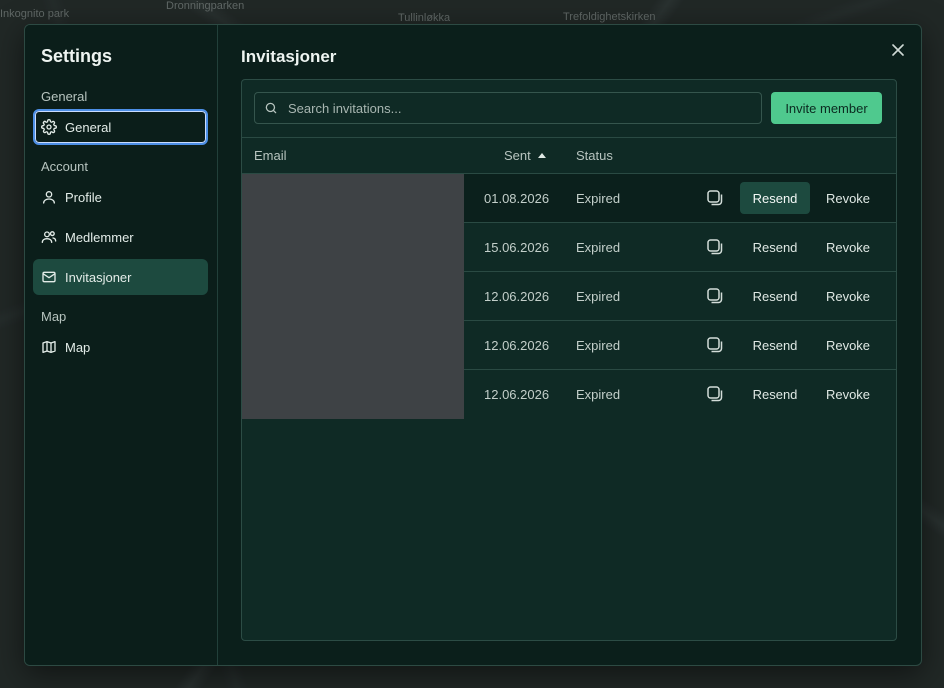 The width and height of the screenshot is (944, 688). What do you see at coordinates (64, 96) in the screenshot?
I see `section-label-general: General` at bounding box center [64, 96].